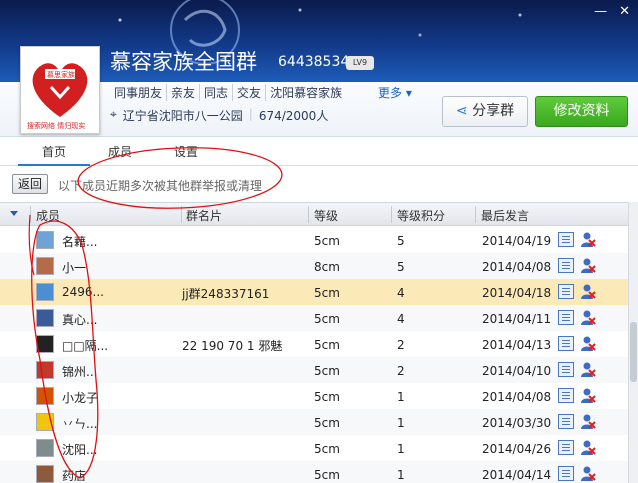 The image size is (638, 483). Describe the element at coordinates (183, 62) in the screenshot. I see `group-name: 慕容家族全国群` at that location.